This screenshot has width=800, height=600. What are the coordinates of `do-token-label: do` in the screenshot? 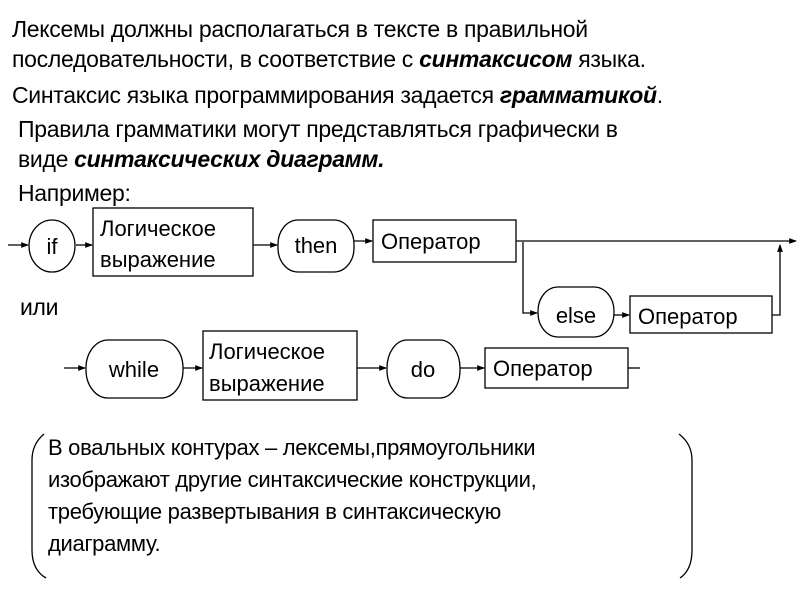 It's located at (423, 369).